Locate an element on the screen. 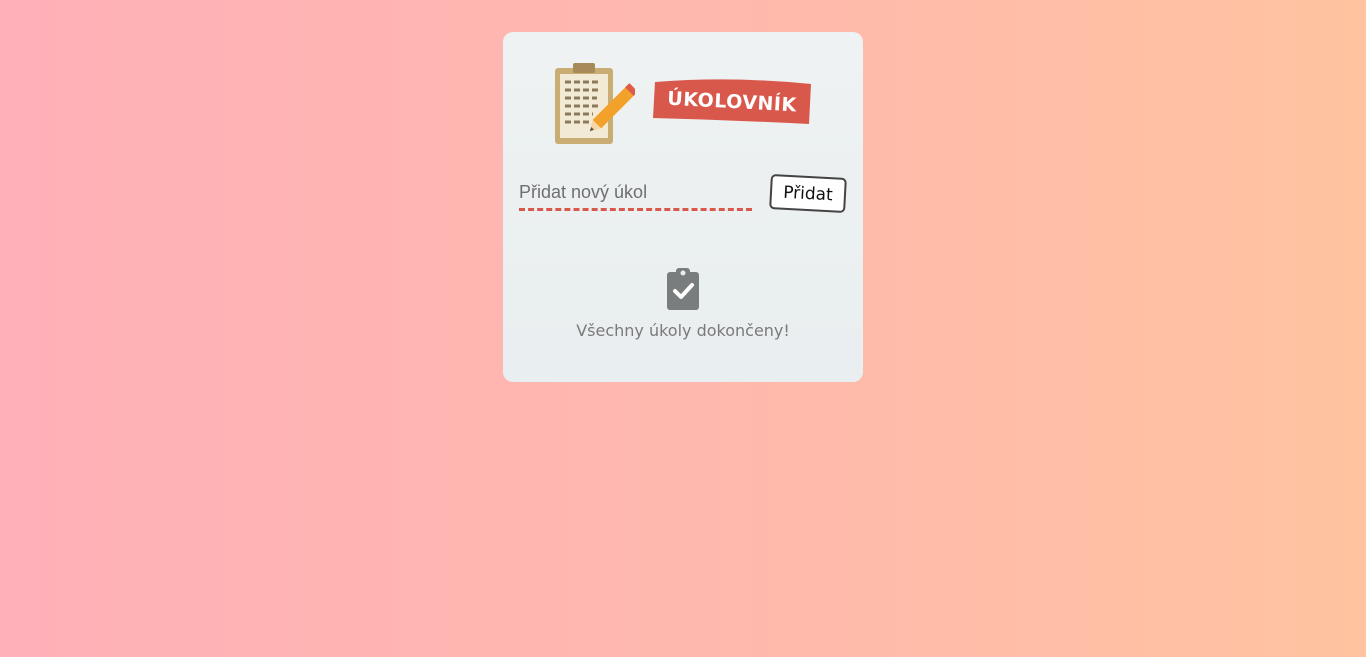 The width and height of the screenshot is (1366, 657). empty-state-message: Všechny úkoly dokončeny! is located at coordinates (683, 330).